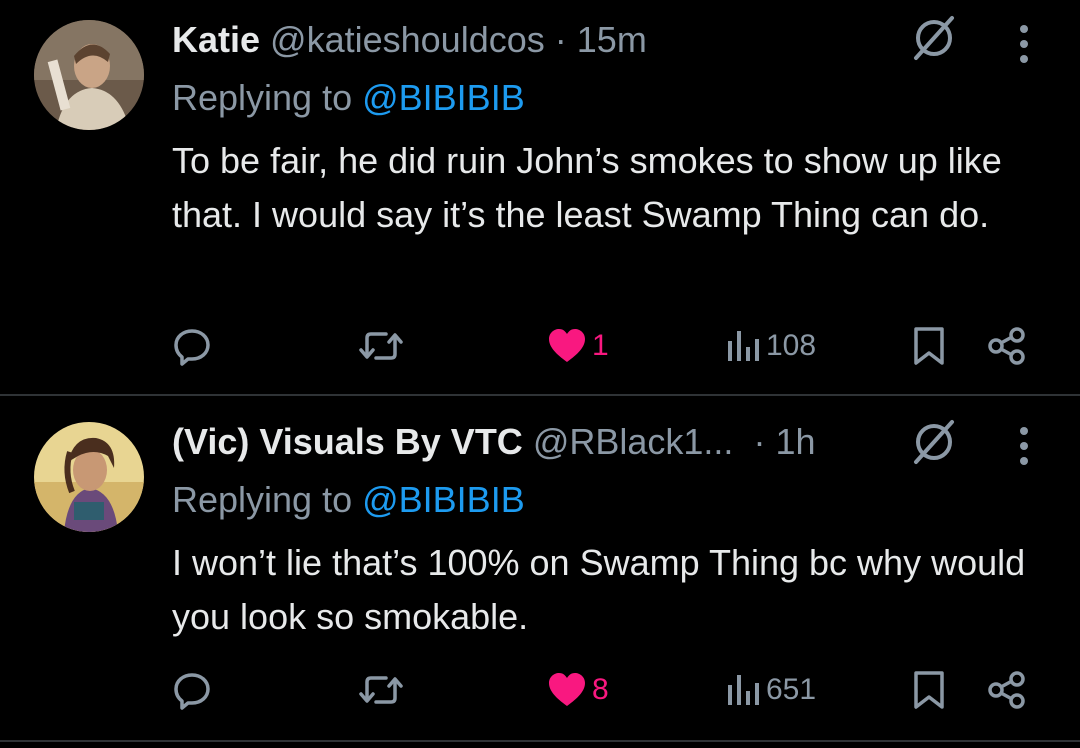 This screenshot has height=748, width=1080. What do you see at coordinates (600, 689) in the screenshot?
I see `like-count: 8` at bounding box center [600, 689].